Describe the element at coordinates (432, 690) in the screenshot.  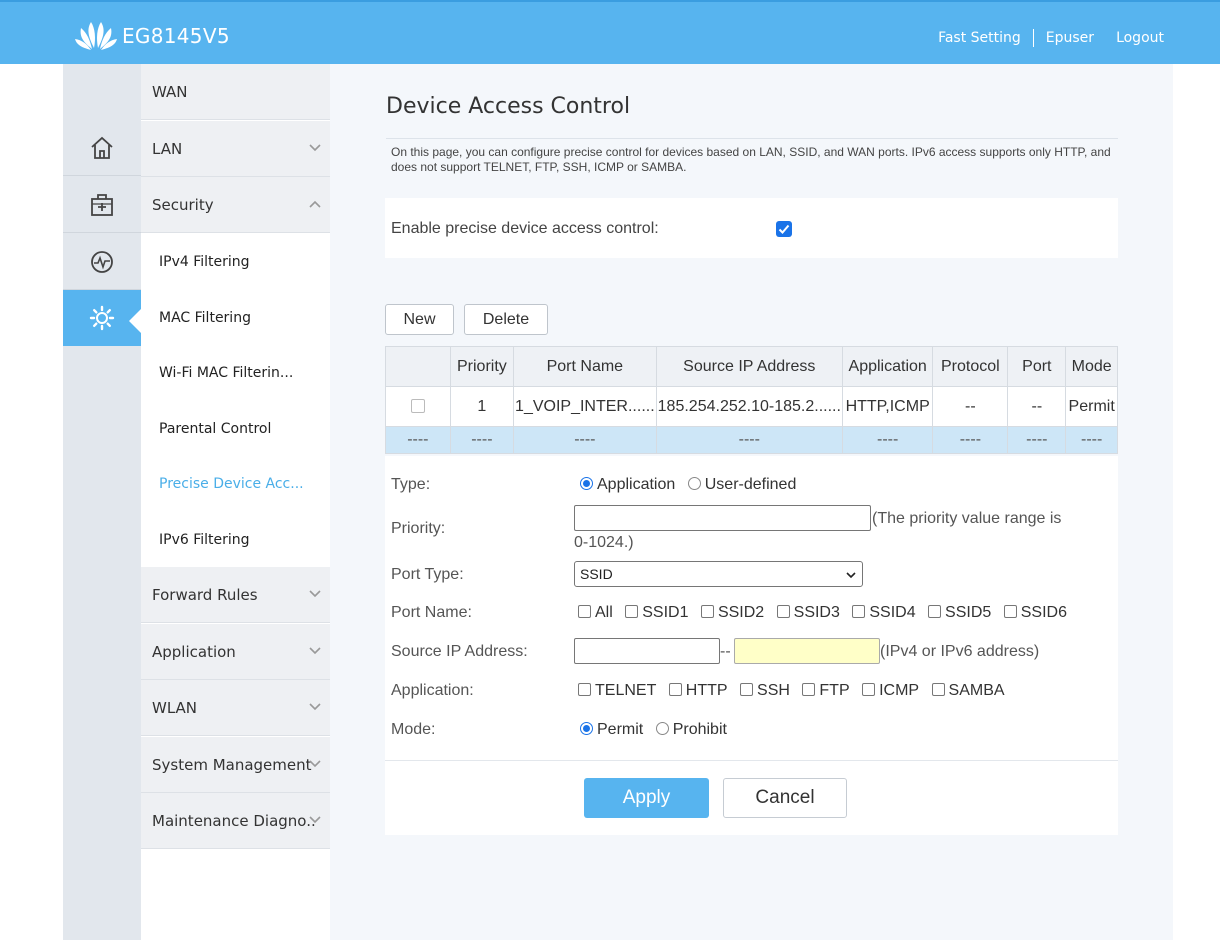
I see `application-label: Application:` at that location.